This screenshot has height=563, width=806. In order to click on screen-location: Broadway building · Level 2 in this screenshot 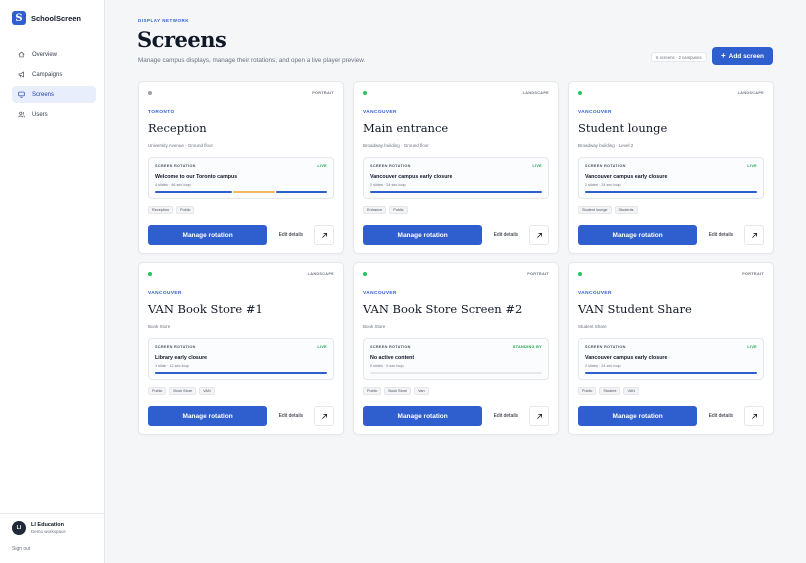, I will do `click(606, 145)`.